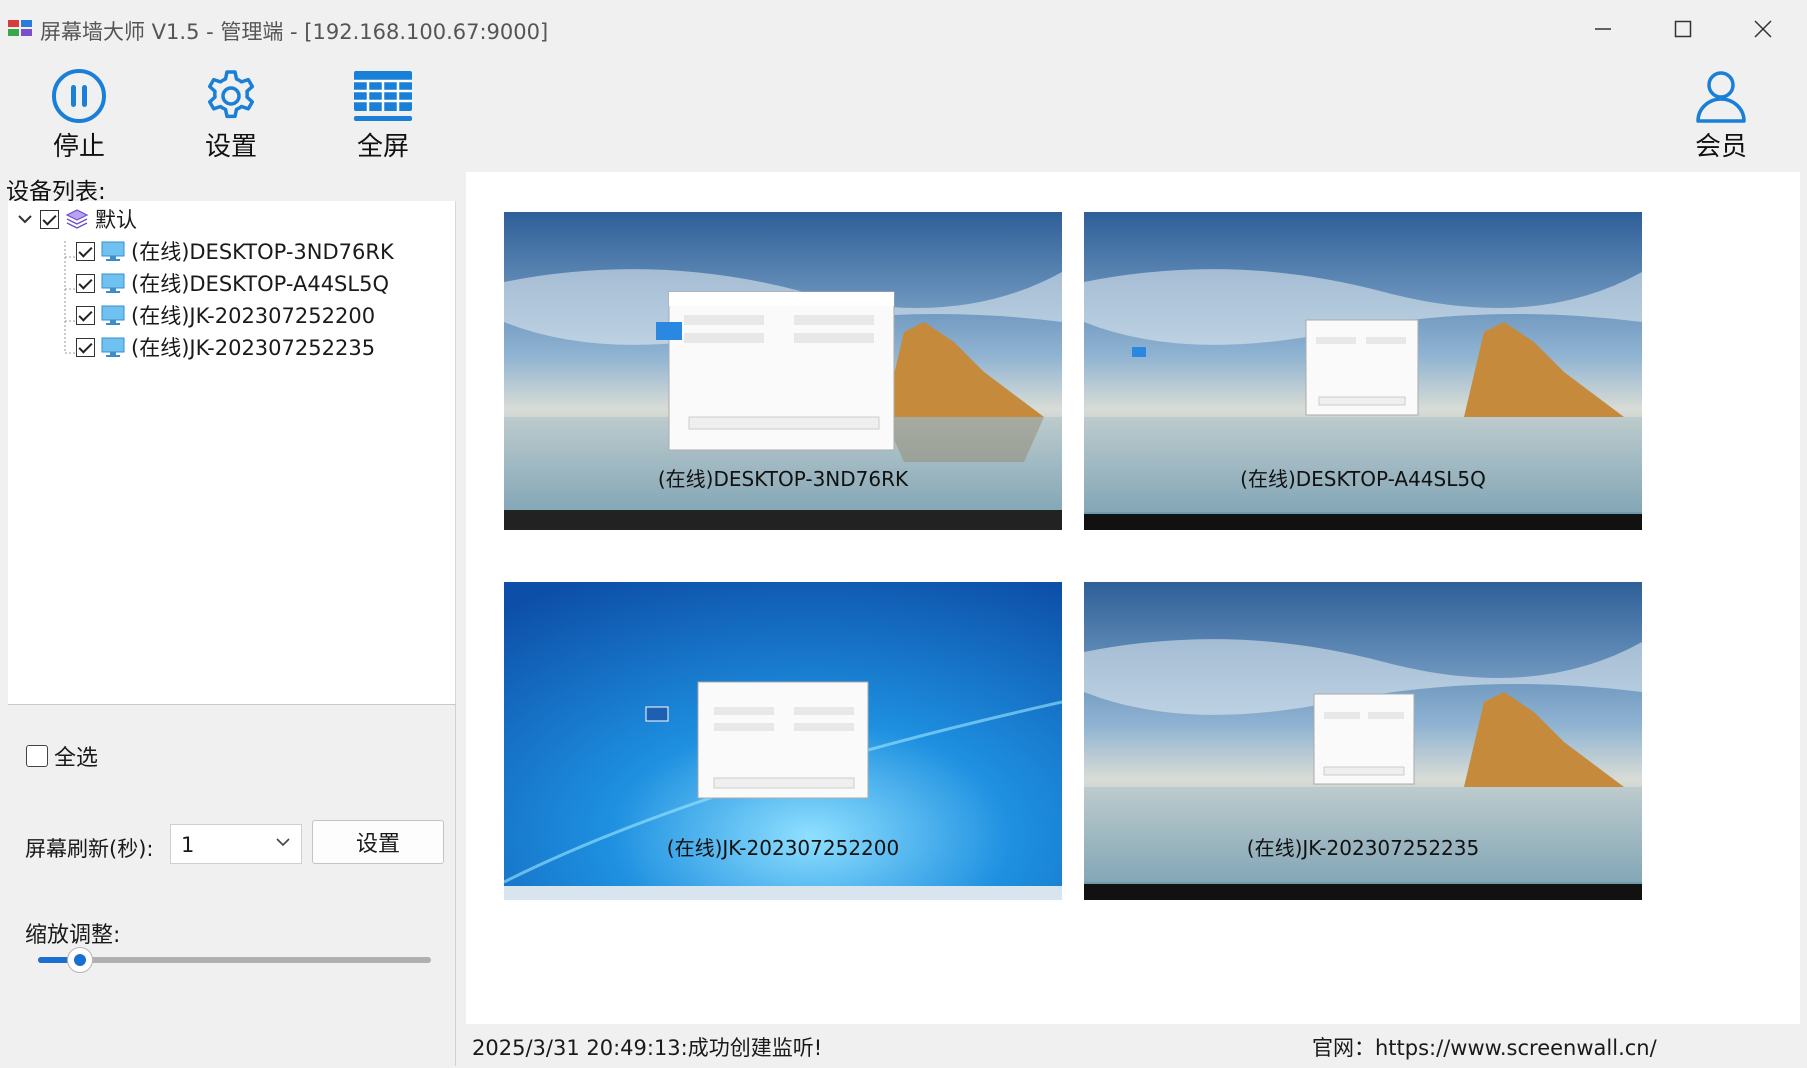  What do you see at coordinates (783, 848) in the screenshot?
I see `screen-caption: (在线)JK-202307252200` at bounding box center [783, 848].